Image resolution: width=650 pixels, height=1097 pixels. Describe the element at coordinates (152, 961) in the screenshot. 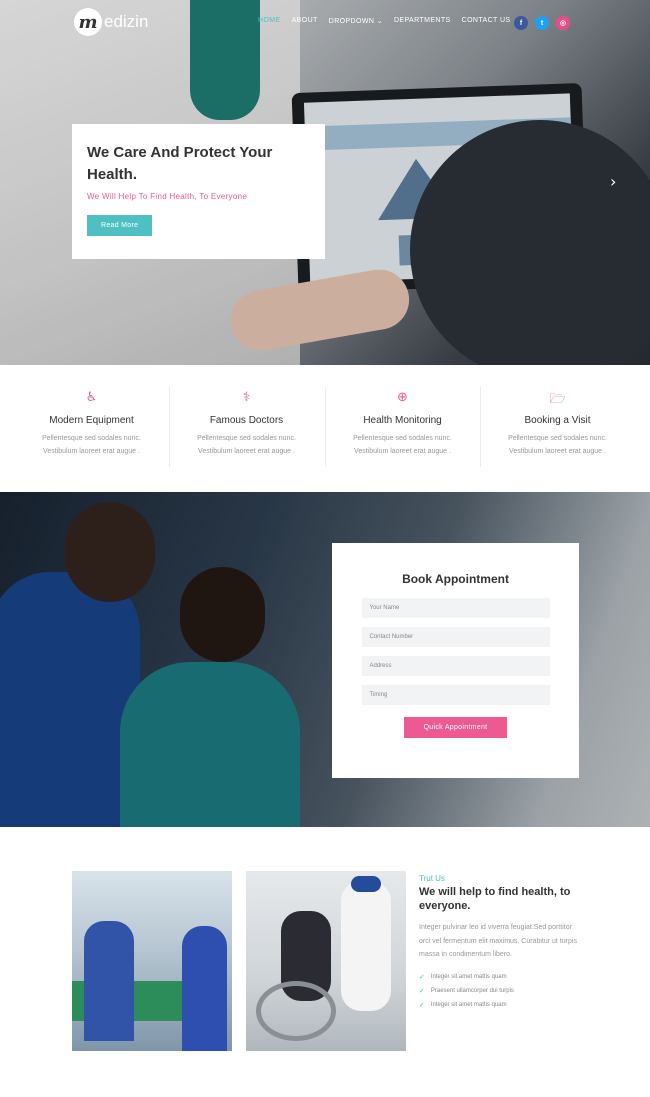

I see `surgery-photo` at that location.